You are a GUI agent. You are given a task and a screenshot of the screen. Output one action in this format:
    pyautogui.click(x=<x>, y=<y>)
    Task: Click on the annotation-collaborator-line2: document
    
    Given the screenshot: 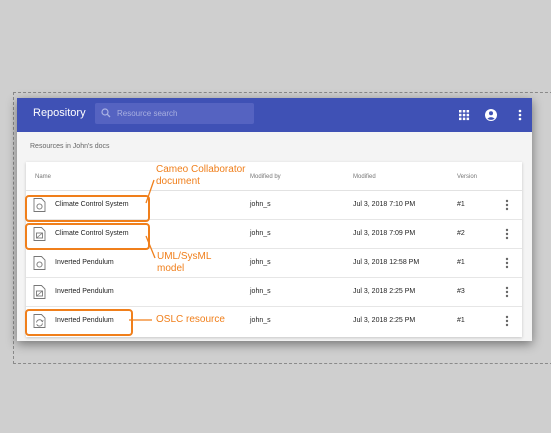 What is the action you would take?
    pyautogui.click(x=178, y=181)
    